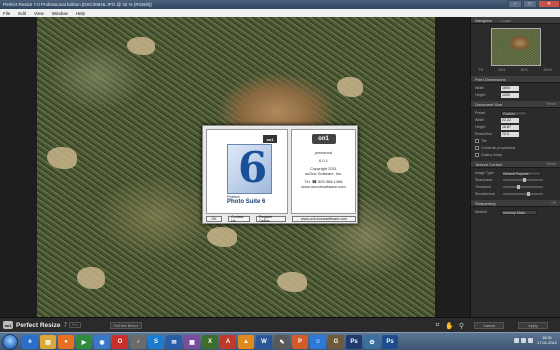  Describe the element at coordinates (533, 325) in the screenshot. I see `apply-button: Apply` at that location.